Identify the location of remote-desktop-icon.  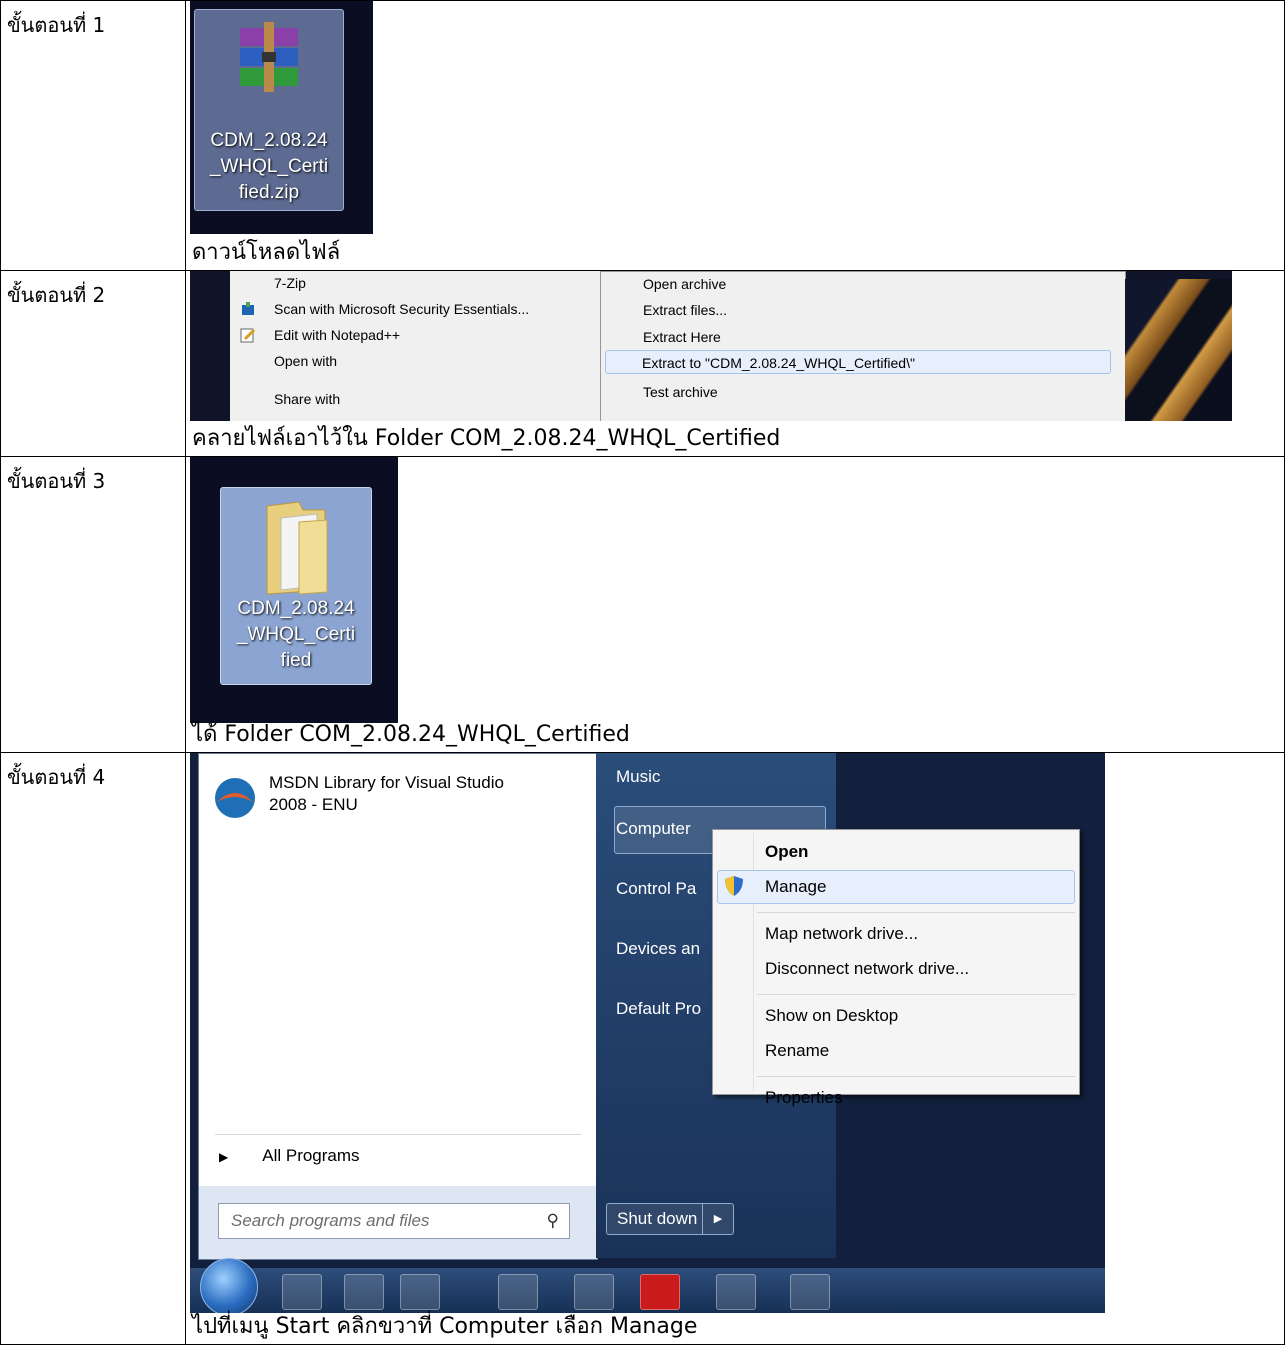
(810, 1292).